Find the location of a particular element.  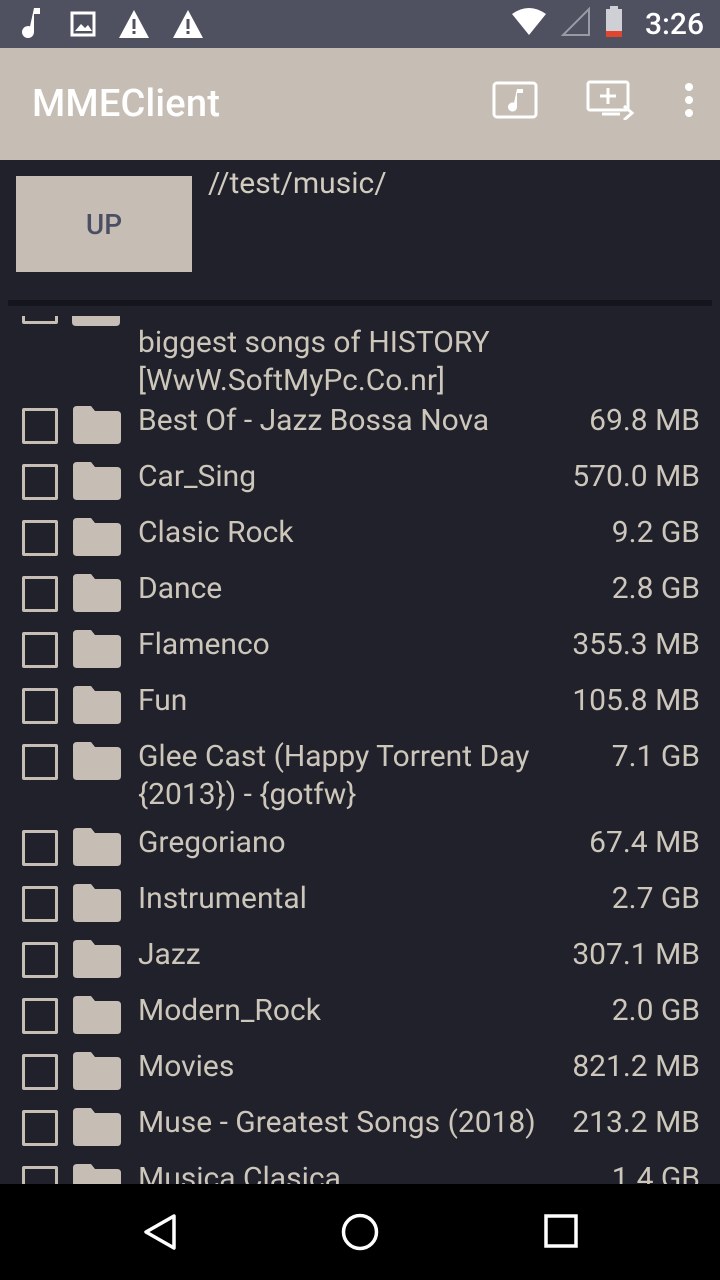

more-vert-icon is located at coordinates (689, 100).